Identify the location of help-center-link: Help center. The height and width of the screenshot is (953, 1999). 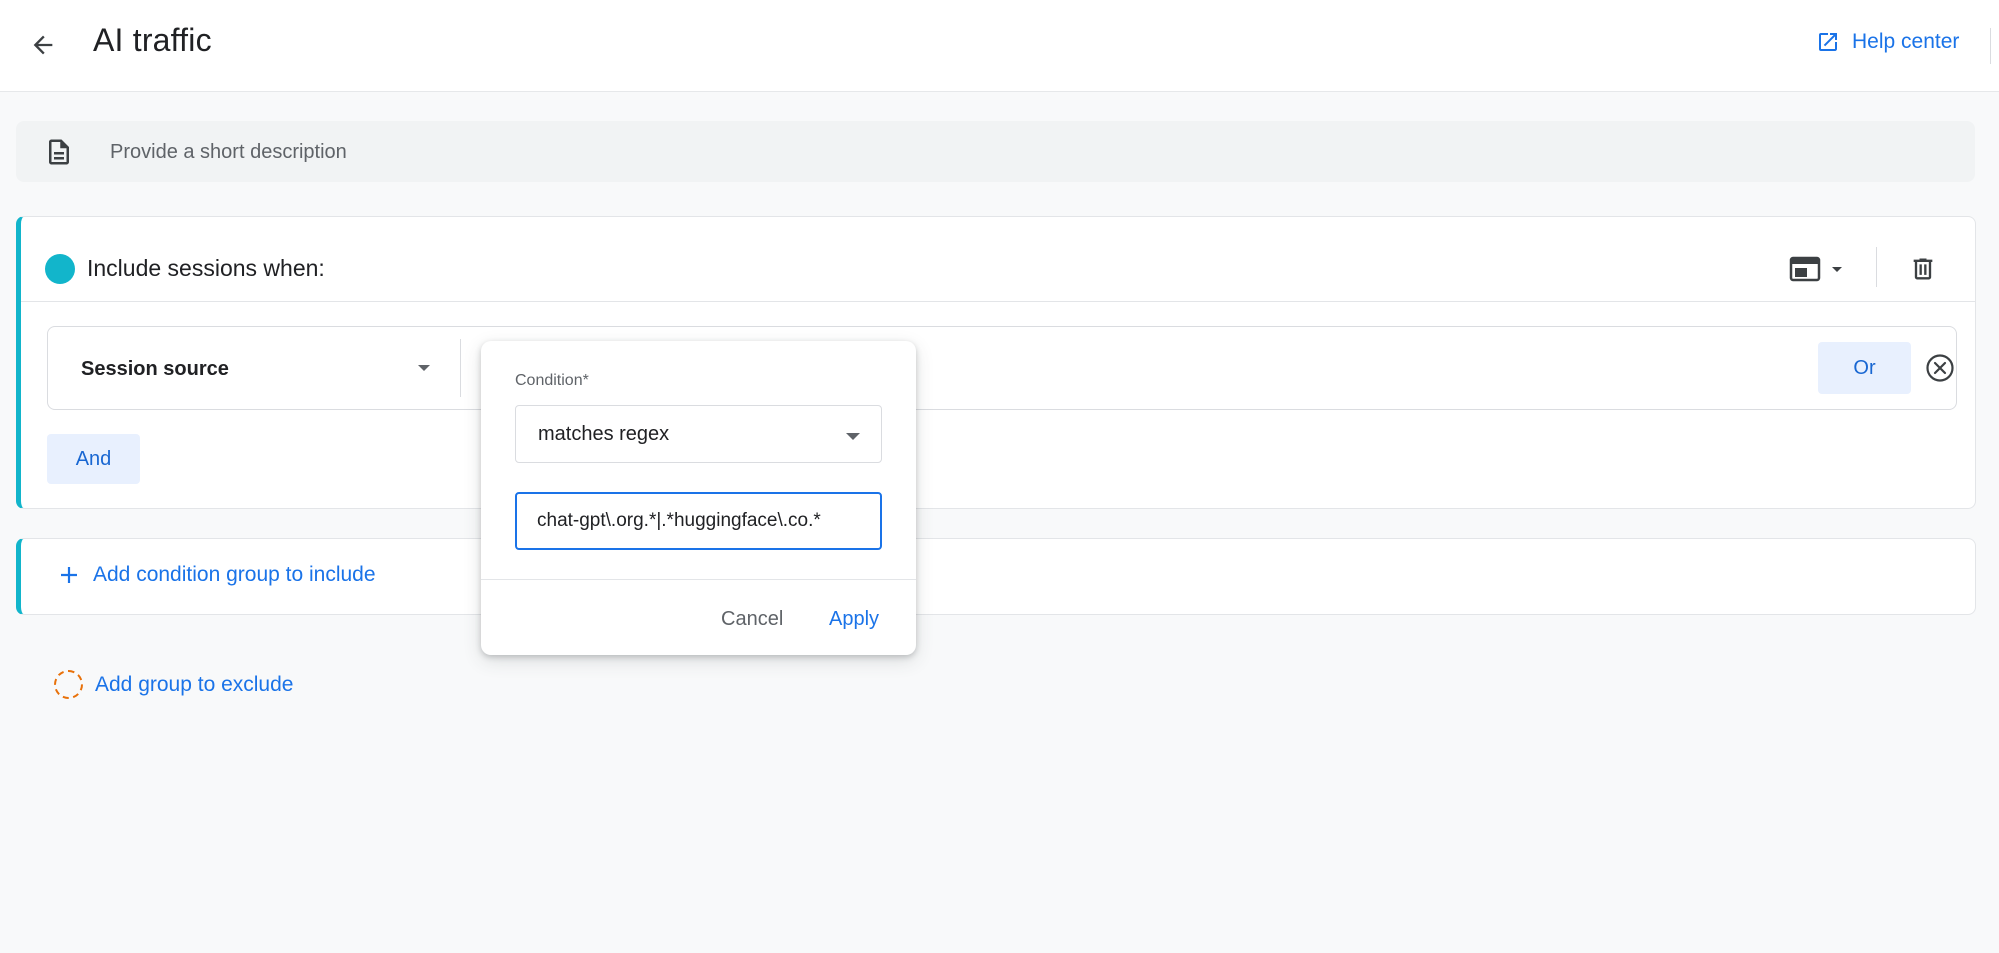
(1887, 42).